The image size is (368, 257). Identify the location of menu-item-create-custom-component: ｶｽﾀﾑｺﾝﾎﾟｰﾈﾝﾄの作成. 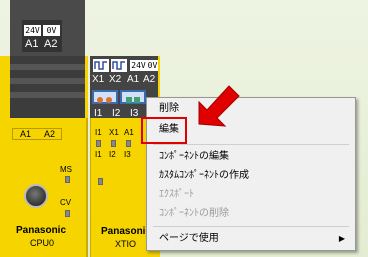
(251, 176).